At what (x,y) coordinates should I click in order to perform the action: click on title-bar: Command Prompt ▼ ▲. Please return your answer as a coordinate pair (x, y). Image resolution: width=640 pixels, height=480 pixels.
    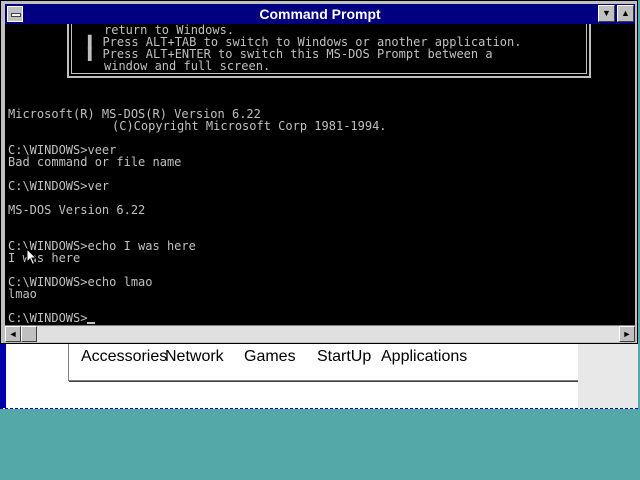
    Looking at the image, I should click on (320, 14).